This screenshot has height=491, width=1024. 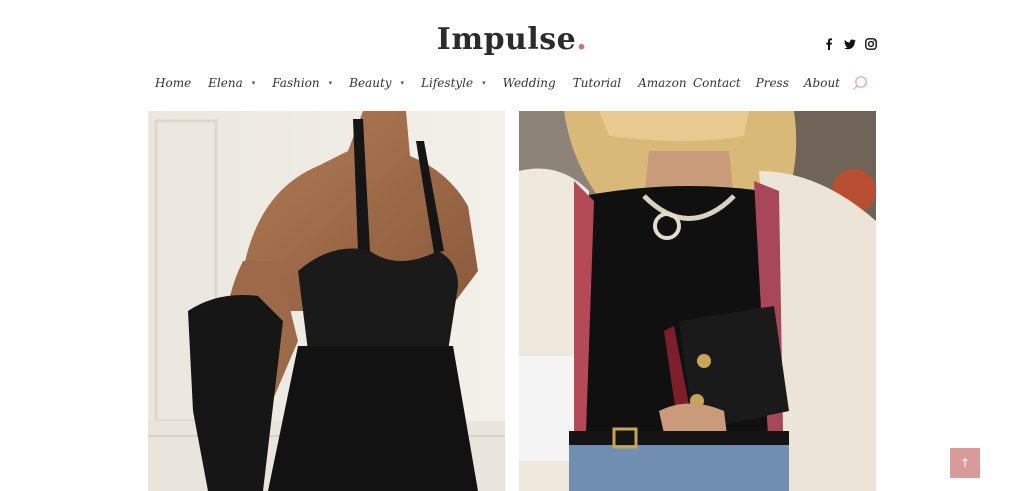 What do you see at coordinates (453, 83) in the screenshot?
I see `nav-item-lifestyle: Lifestyle ▾` at bounding box center [453, 83].